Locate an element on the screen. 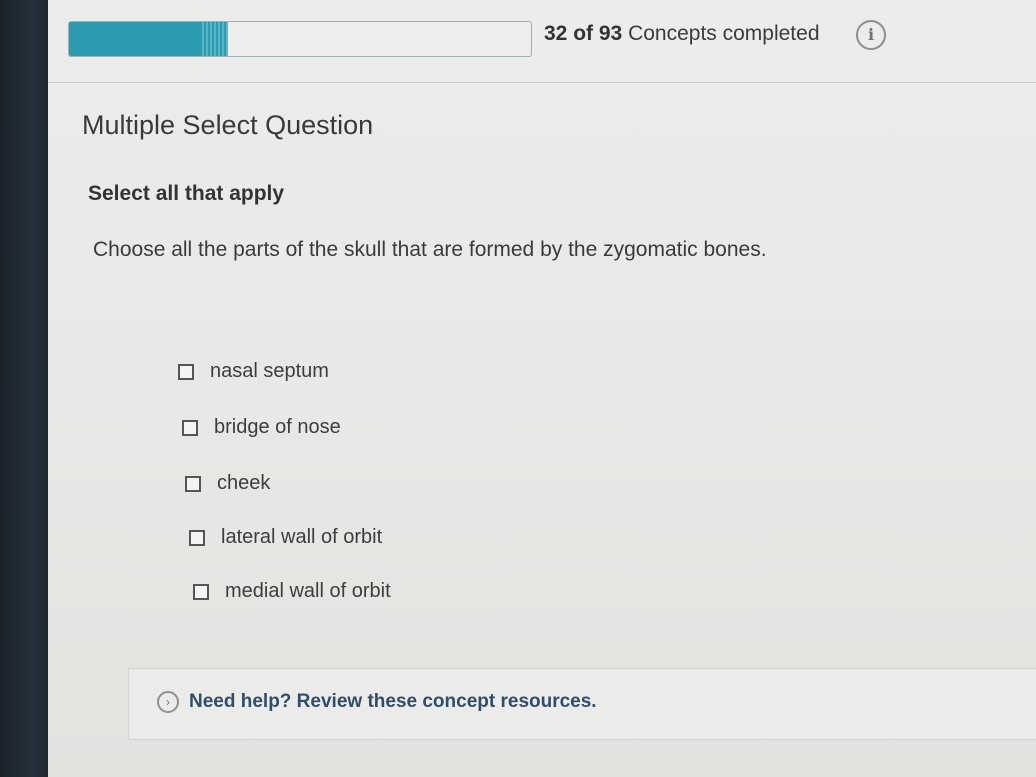 This screenshot has width=1036, height=777. option-bridge-of-nose: bridge of nose is located at coordinates (261, 427).